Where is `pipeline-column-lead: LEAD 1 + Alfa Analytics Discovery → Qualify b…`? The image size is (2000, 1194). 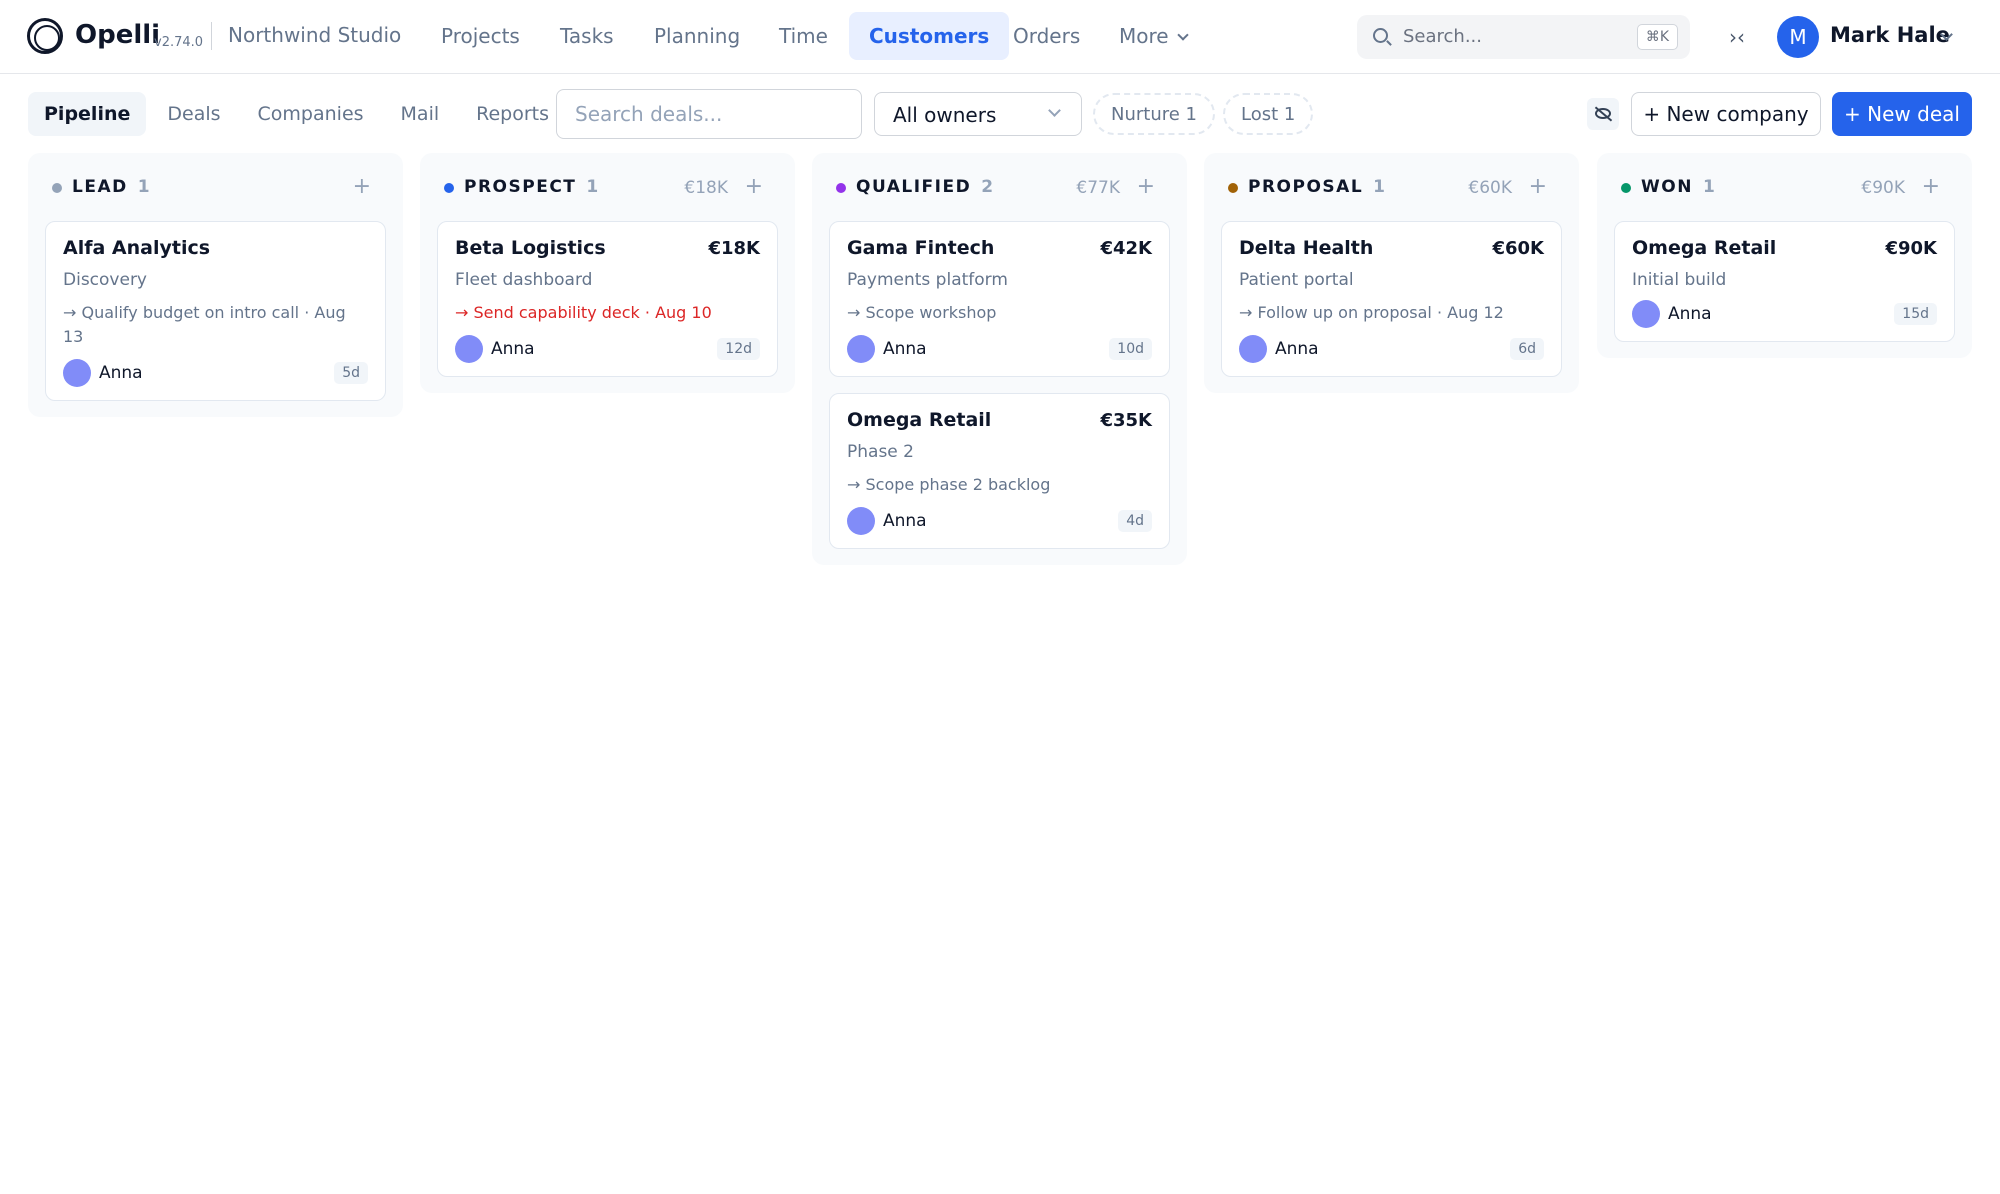 pipeline-column-lead: LEAD 1 + Alfa Analytics Discovery → Qualify b… is located at coordinates (215, 285).